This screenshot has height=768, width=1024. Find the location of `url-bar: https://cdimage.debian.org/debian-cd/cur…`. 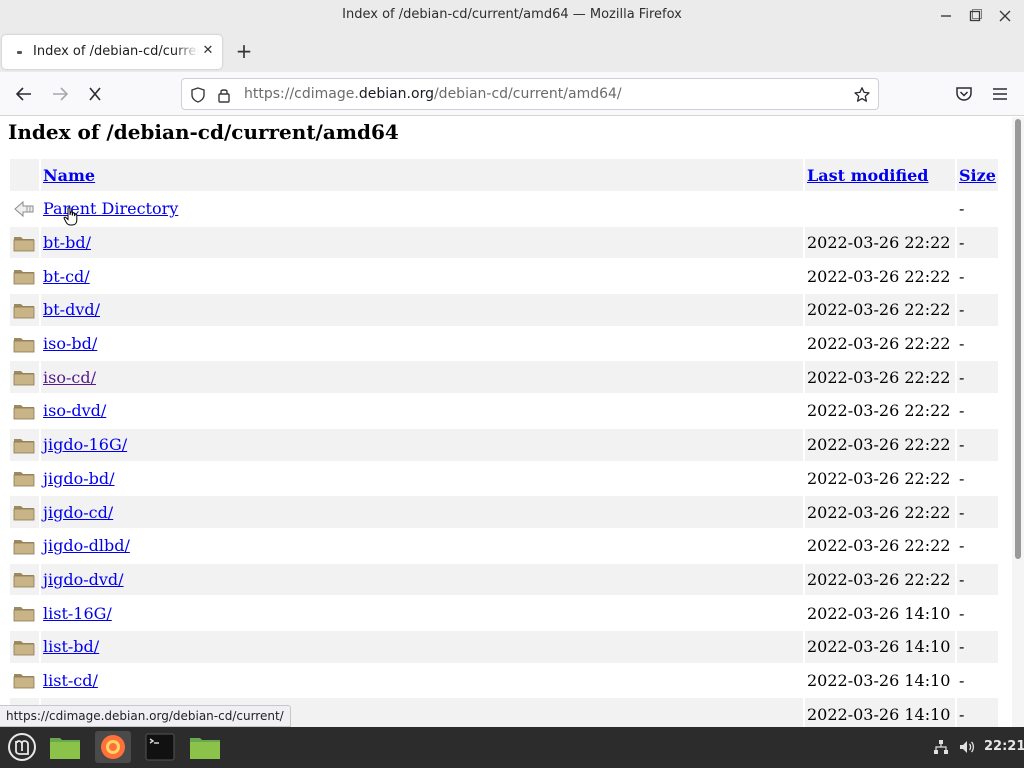

url-bar: https://cdimage.debian.org/debian-cd/cur… is located at coordinates (530, 94).